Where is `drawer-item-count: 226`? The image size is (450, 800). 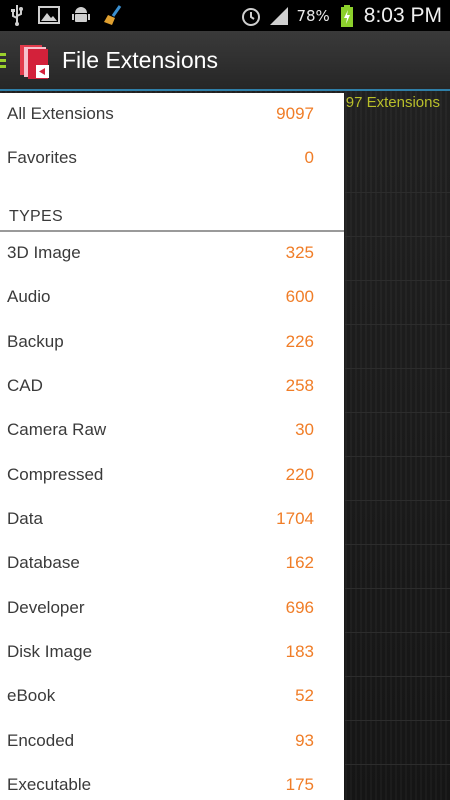
drawer-item-count: 226 is located at coordinates (299, 341).